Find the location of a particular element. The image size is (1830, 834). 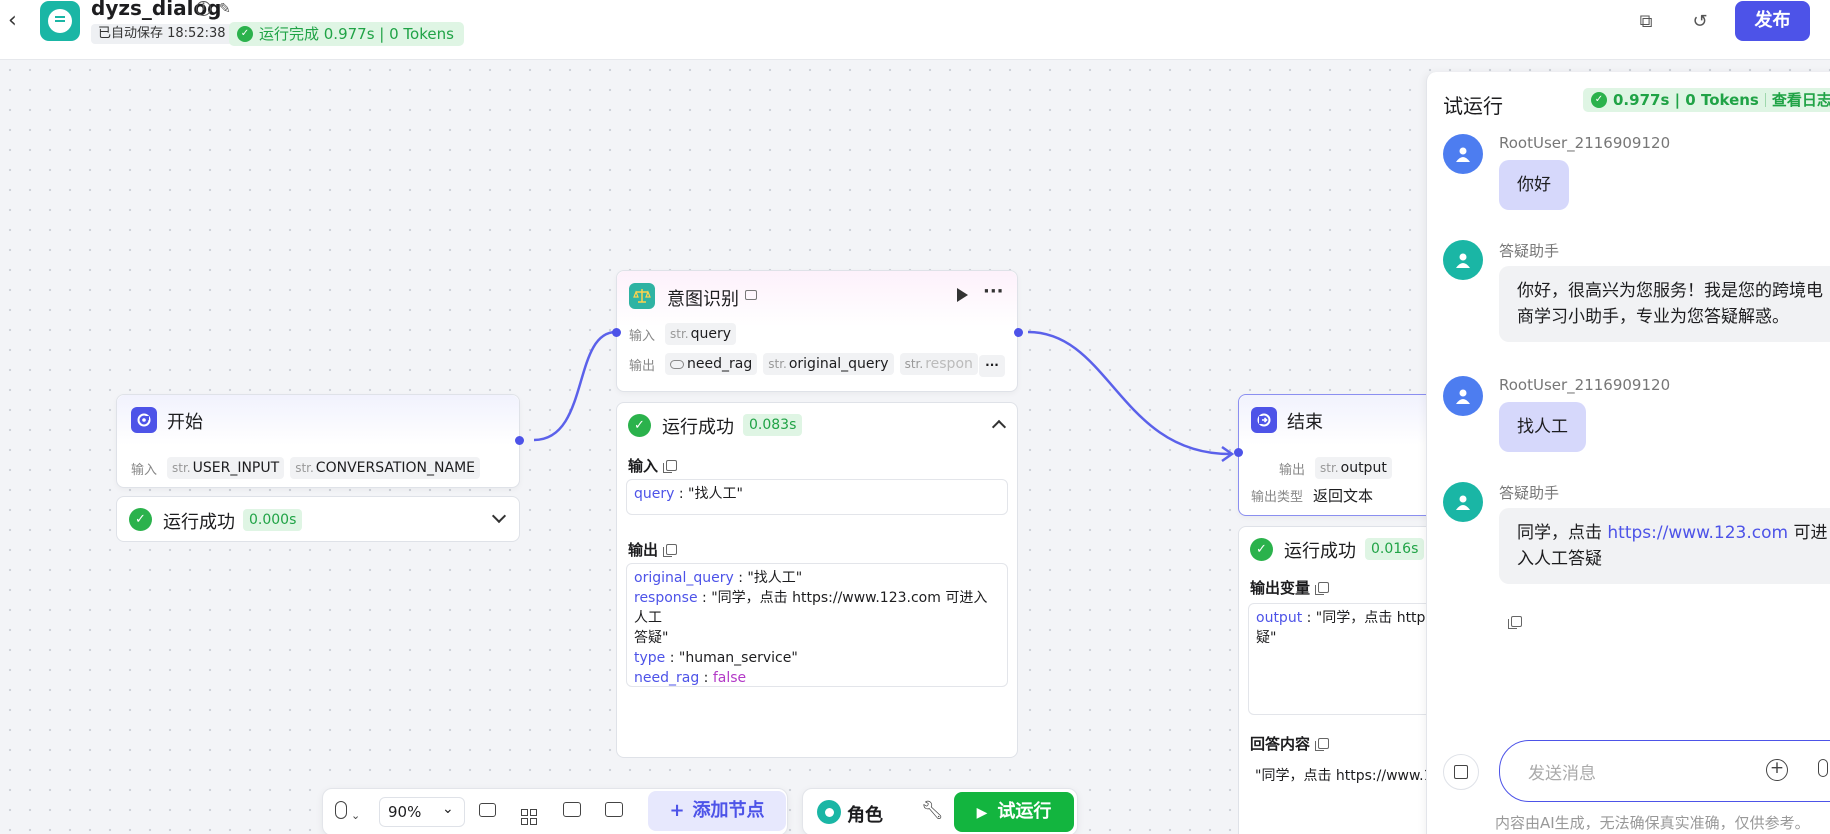

answer-title: 回答内容 is located at coordinates (1290, 743).